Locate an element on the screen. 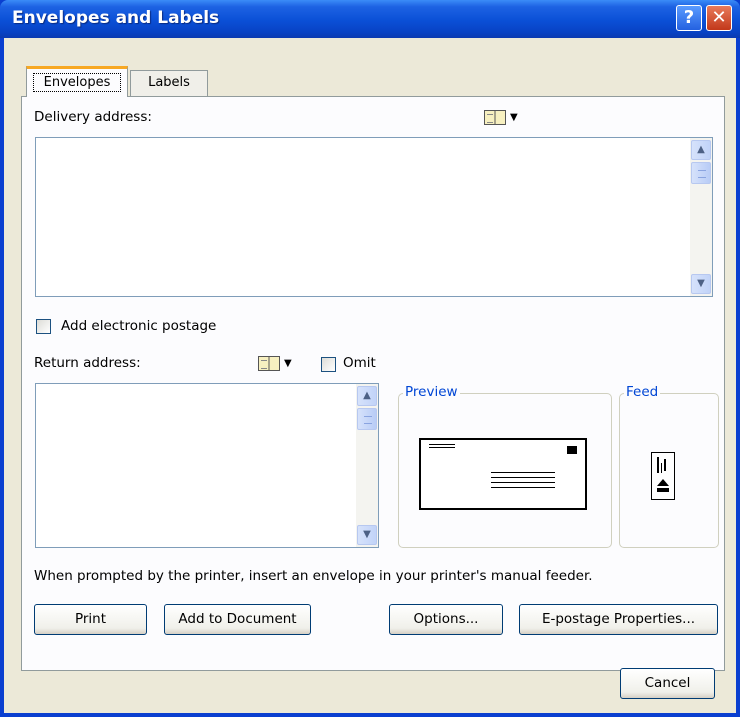 The image size is (740, 717). feed-icon is located at coordinates (663, 476).